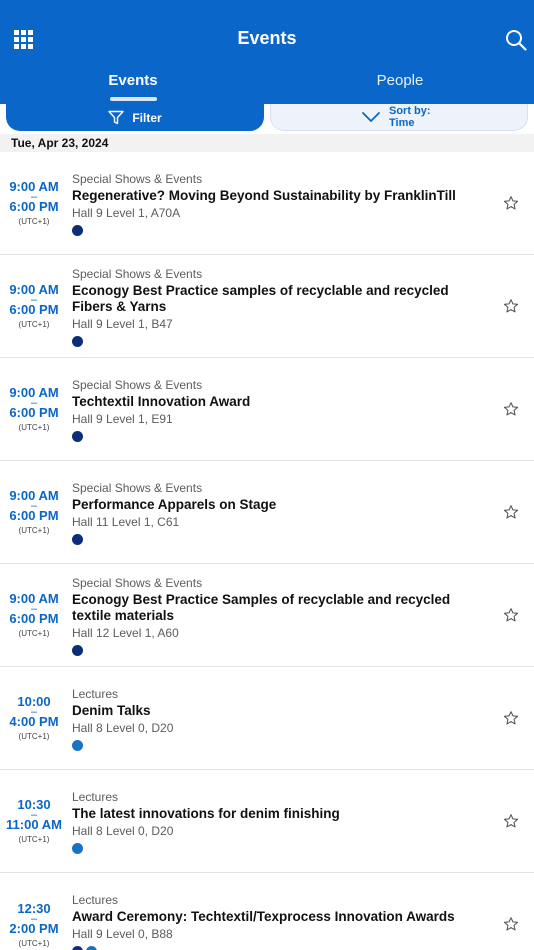 The width and height of the screenshot is (534, 950). Describe the element at coordinates (133, 99) in the screenshot. I see `selected-tab-indicator` at that location.